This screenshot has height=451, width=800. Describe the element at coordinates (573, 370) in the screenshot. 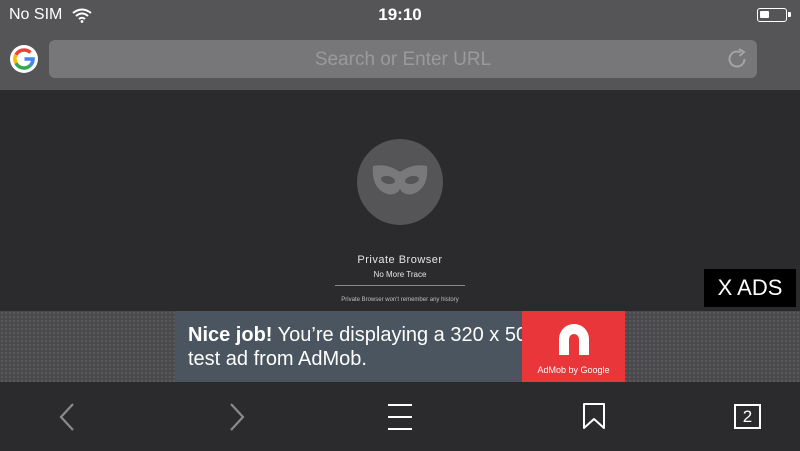

I see `admob-label: AdMob by Google` at that location.